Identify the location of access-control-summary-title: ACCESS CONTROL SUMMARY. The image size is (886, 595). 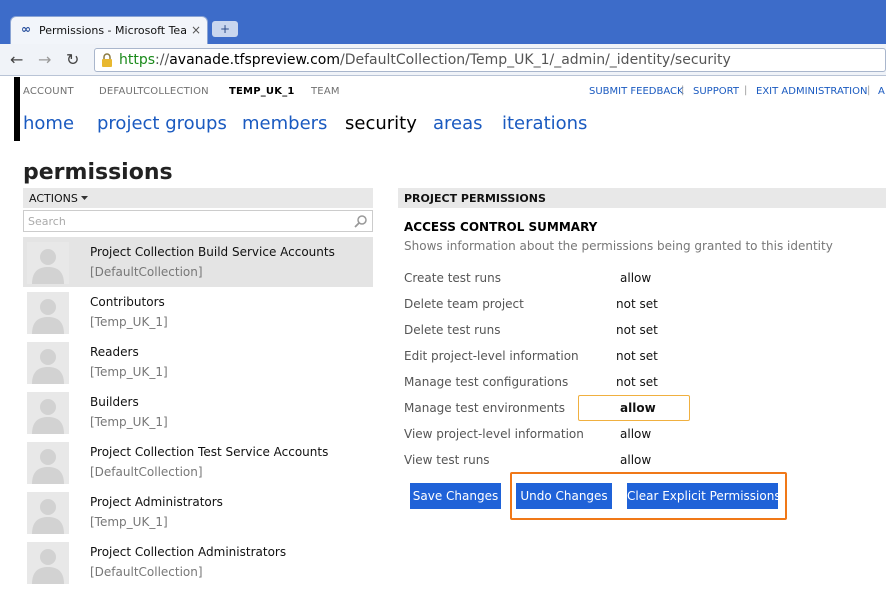
(501, 227).